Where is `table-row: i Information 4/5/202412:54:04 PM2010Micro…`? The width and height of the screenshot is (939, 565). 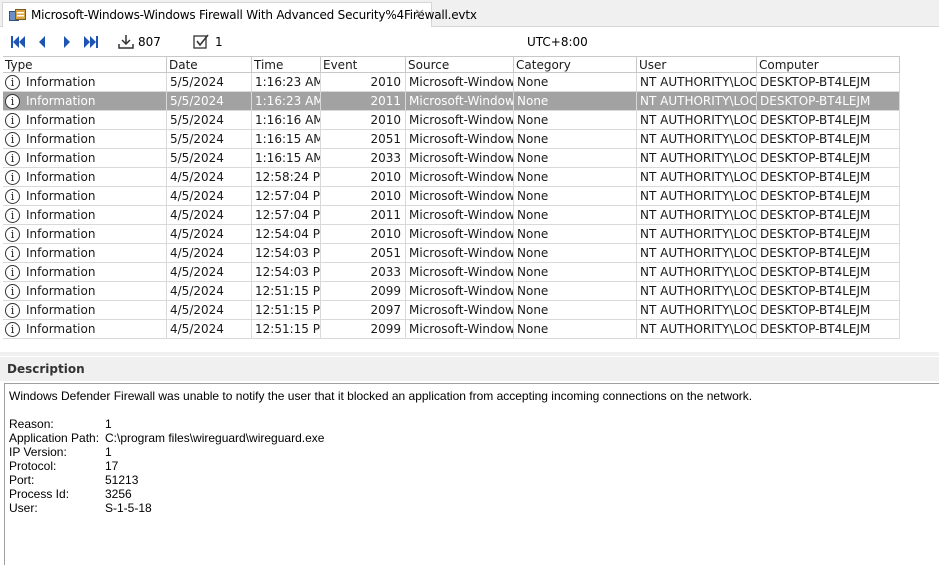 table-row: i Information 4/5/202412:54:04 PM2010Micro… is located at coordinates (451, 234).